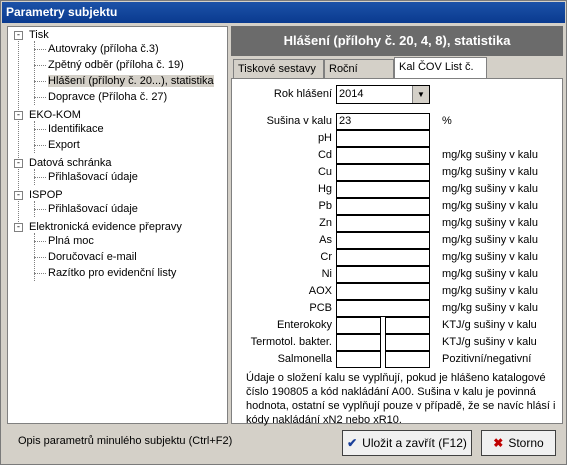 The image size is (567, 465). I want to click on tab-tiskove-sestavy: Tiskové sestavy, so click(278, 68).